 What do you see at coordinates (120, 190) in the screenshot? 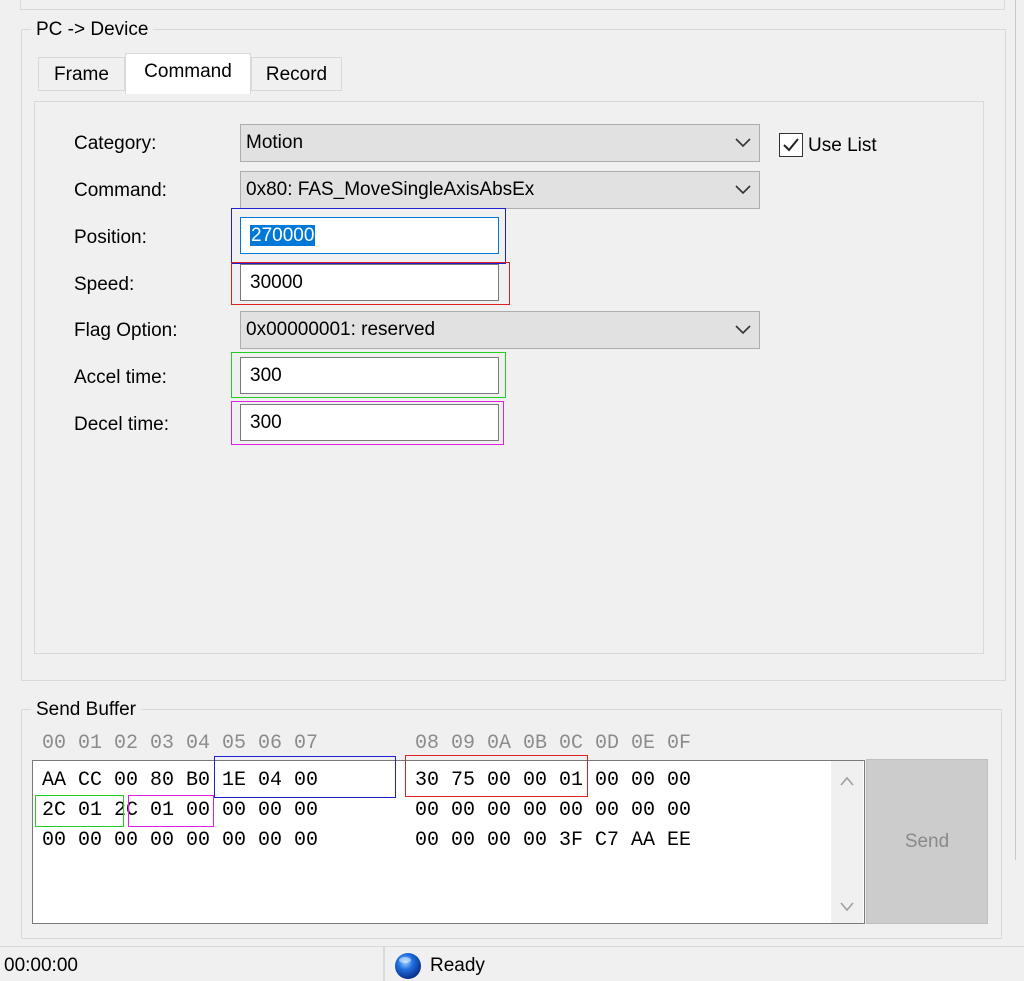
I see `command-label: Command:` at bounding box center [120, 190].